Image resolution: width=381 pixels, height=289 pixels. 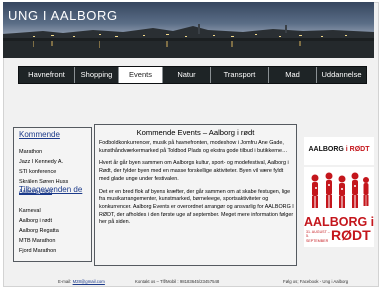 I want to click on aalborg-i-rodt-poster: AALBORG i 31. AUGUST – 5. SEPTEMBER RØDT, so click(x=339, y=207).